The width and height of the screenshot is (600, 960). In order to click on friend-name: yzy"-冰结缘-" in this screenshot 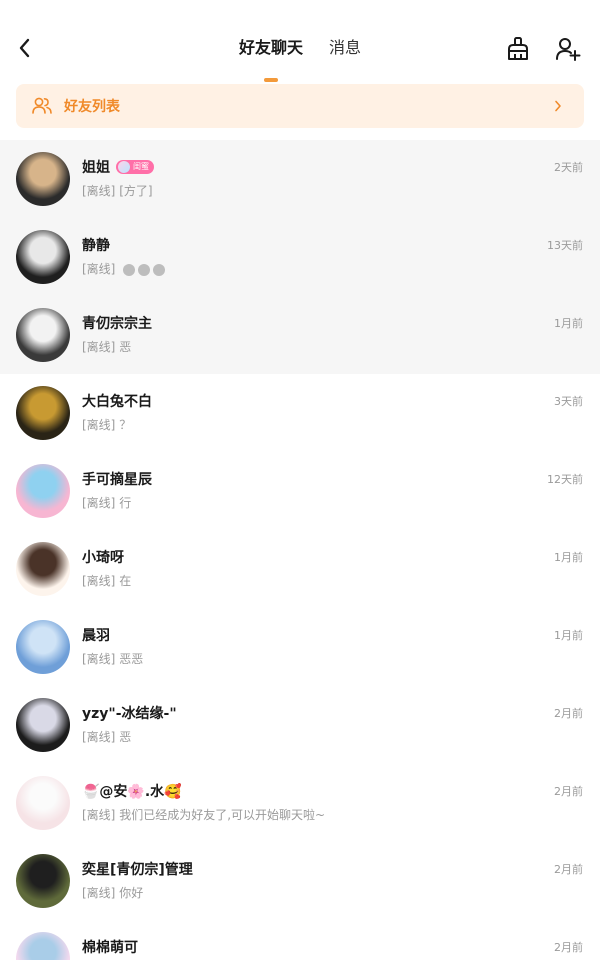, I will do `click(129, 714)`.